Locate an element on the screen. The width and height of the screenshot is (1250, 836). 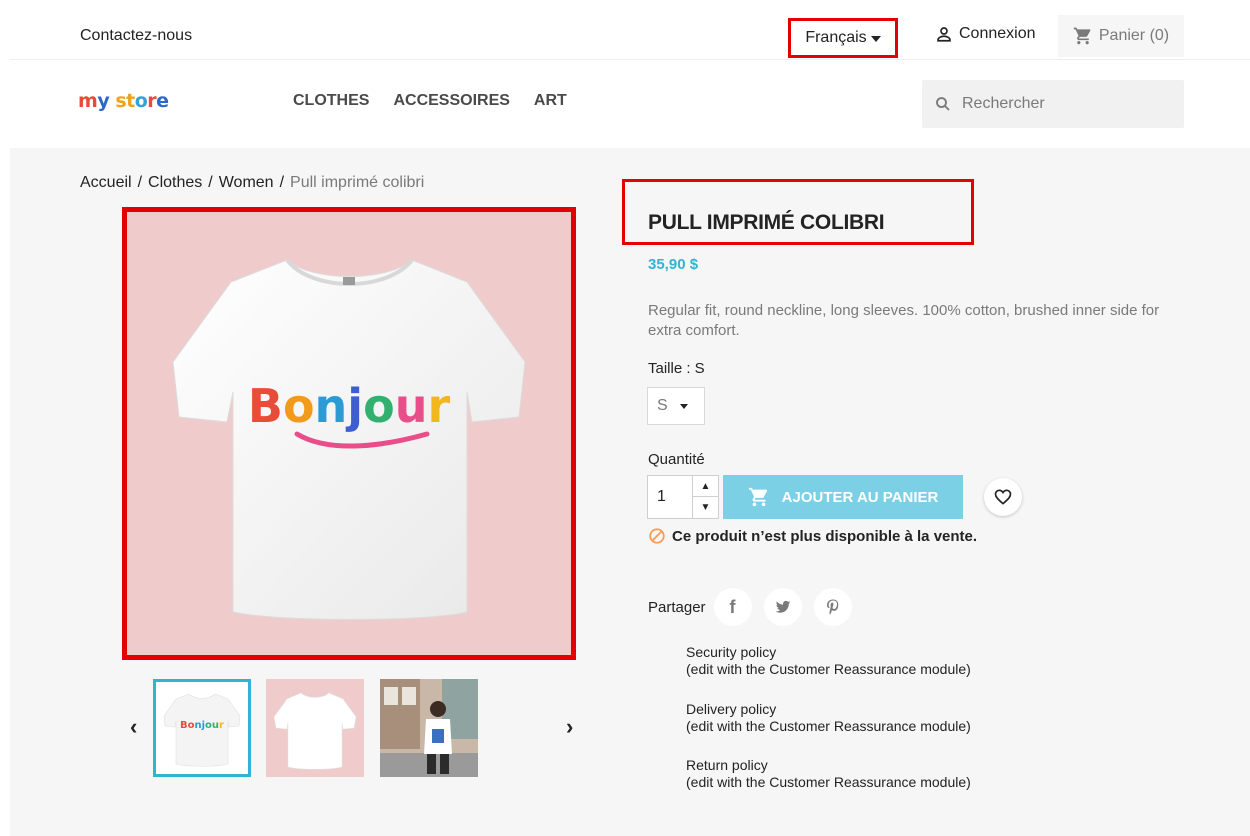
user-icon is located at coordinates (944, 34).